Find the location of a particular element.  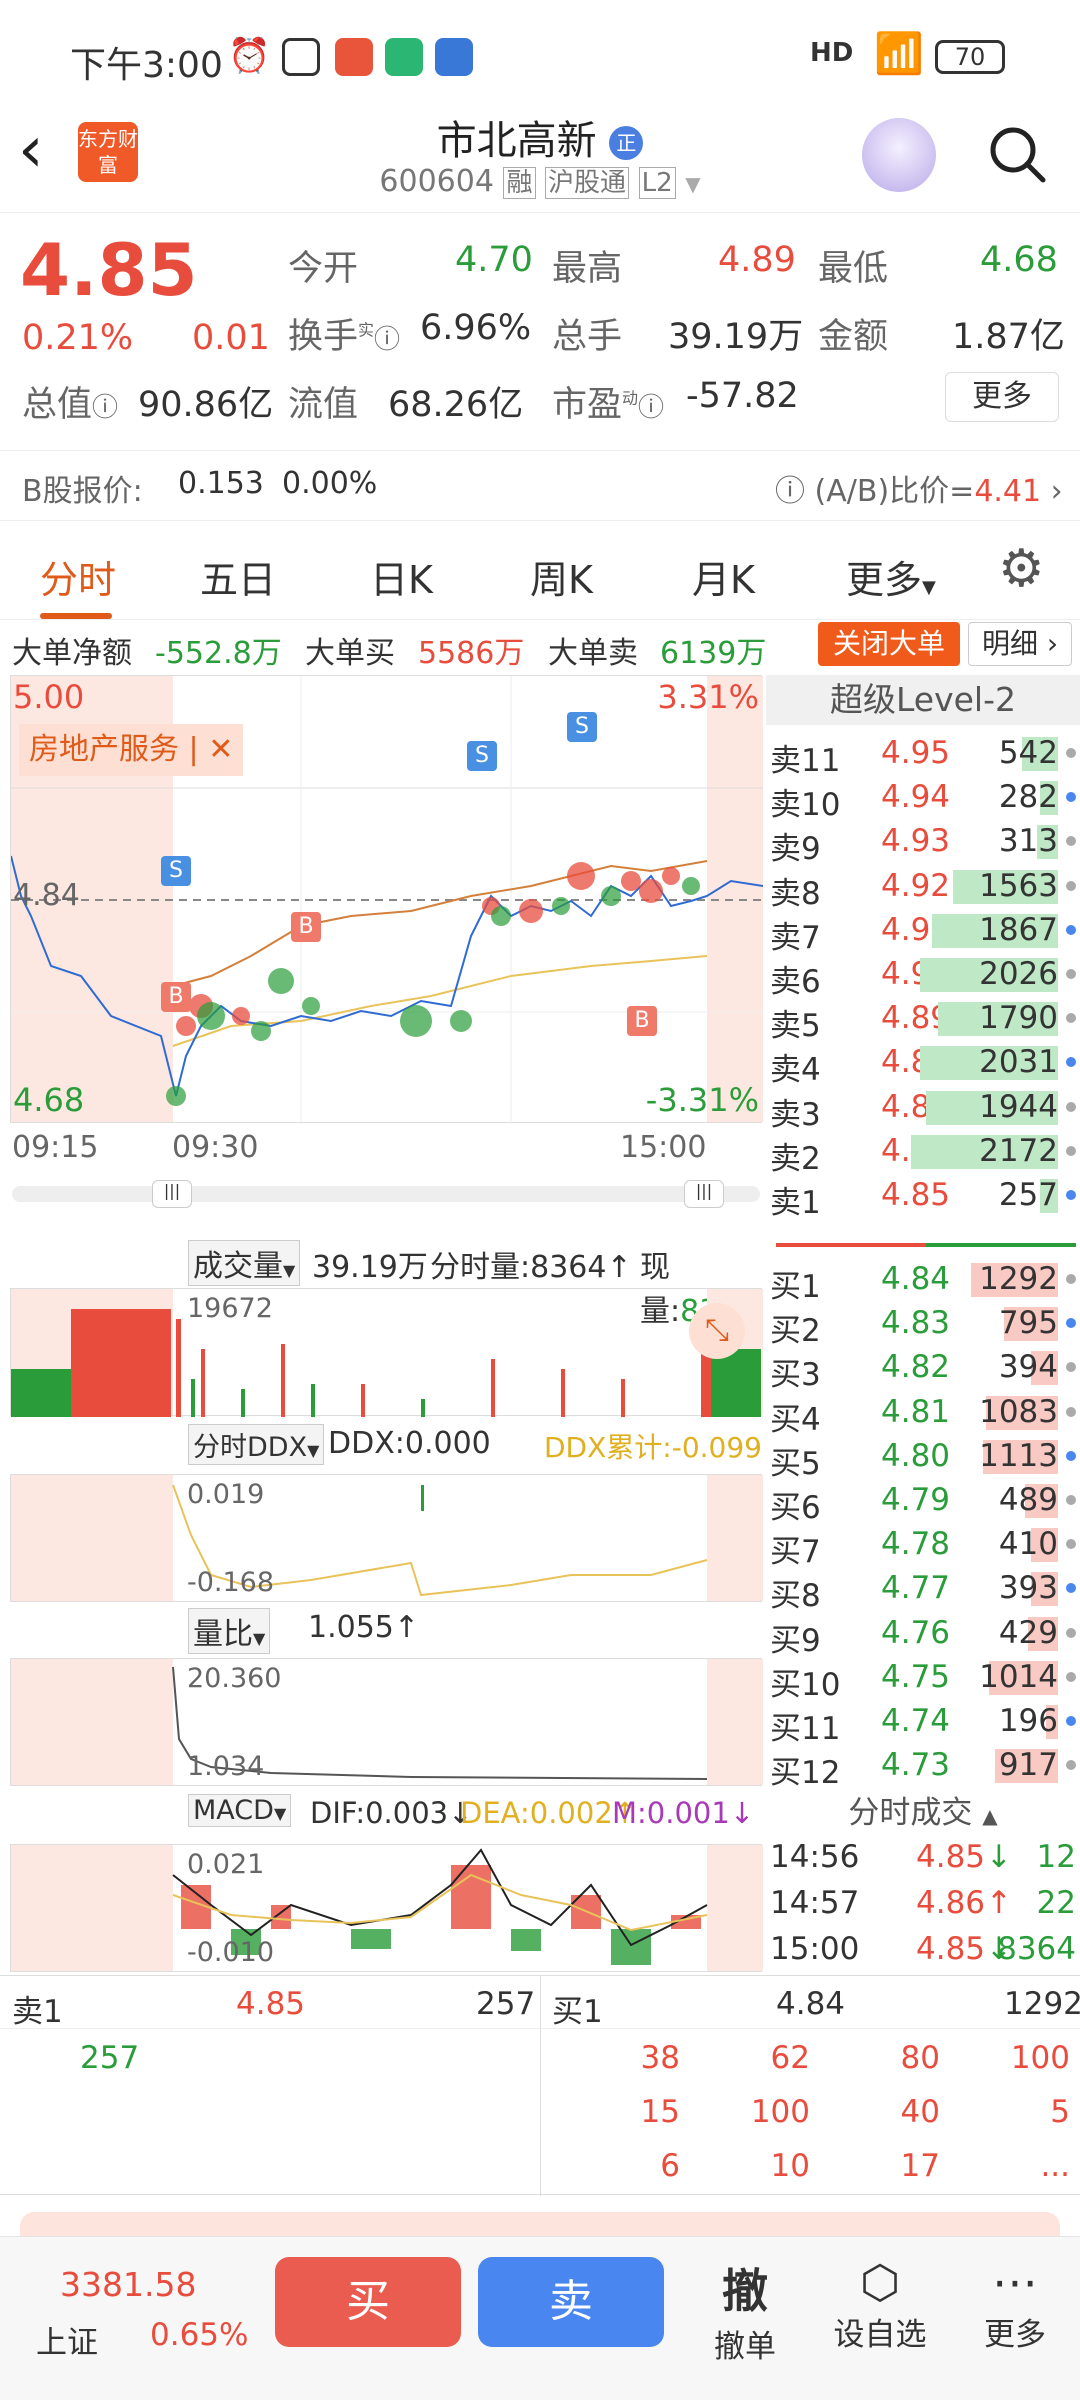

tab-monthly-k: 月K is located at coordinates (723, 576).